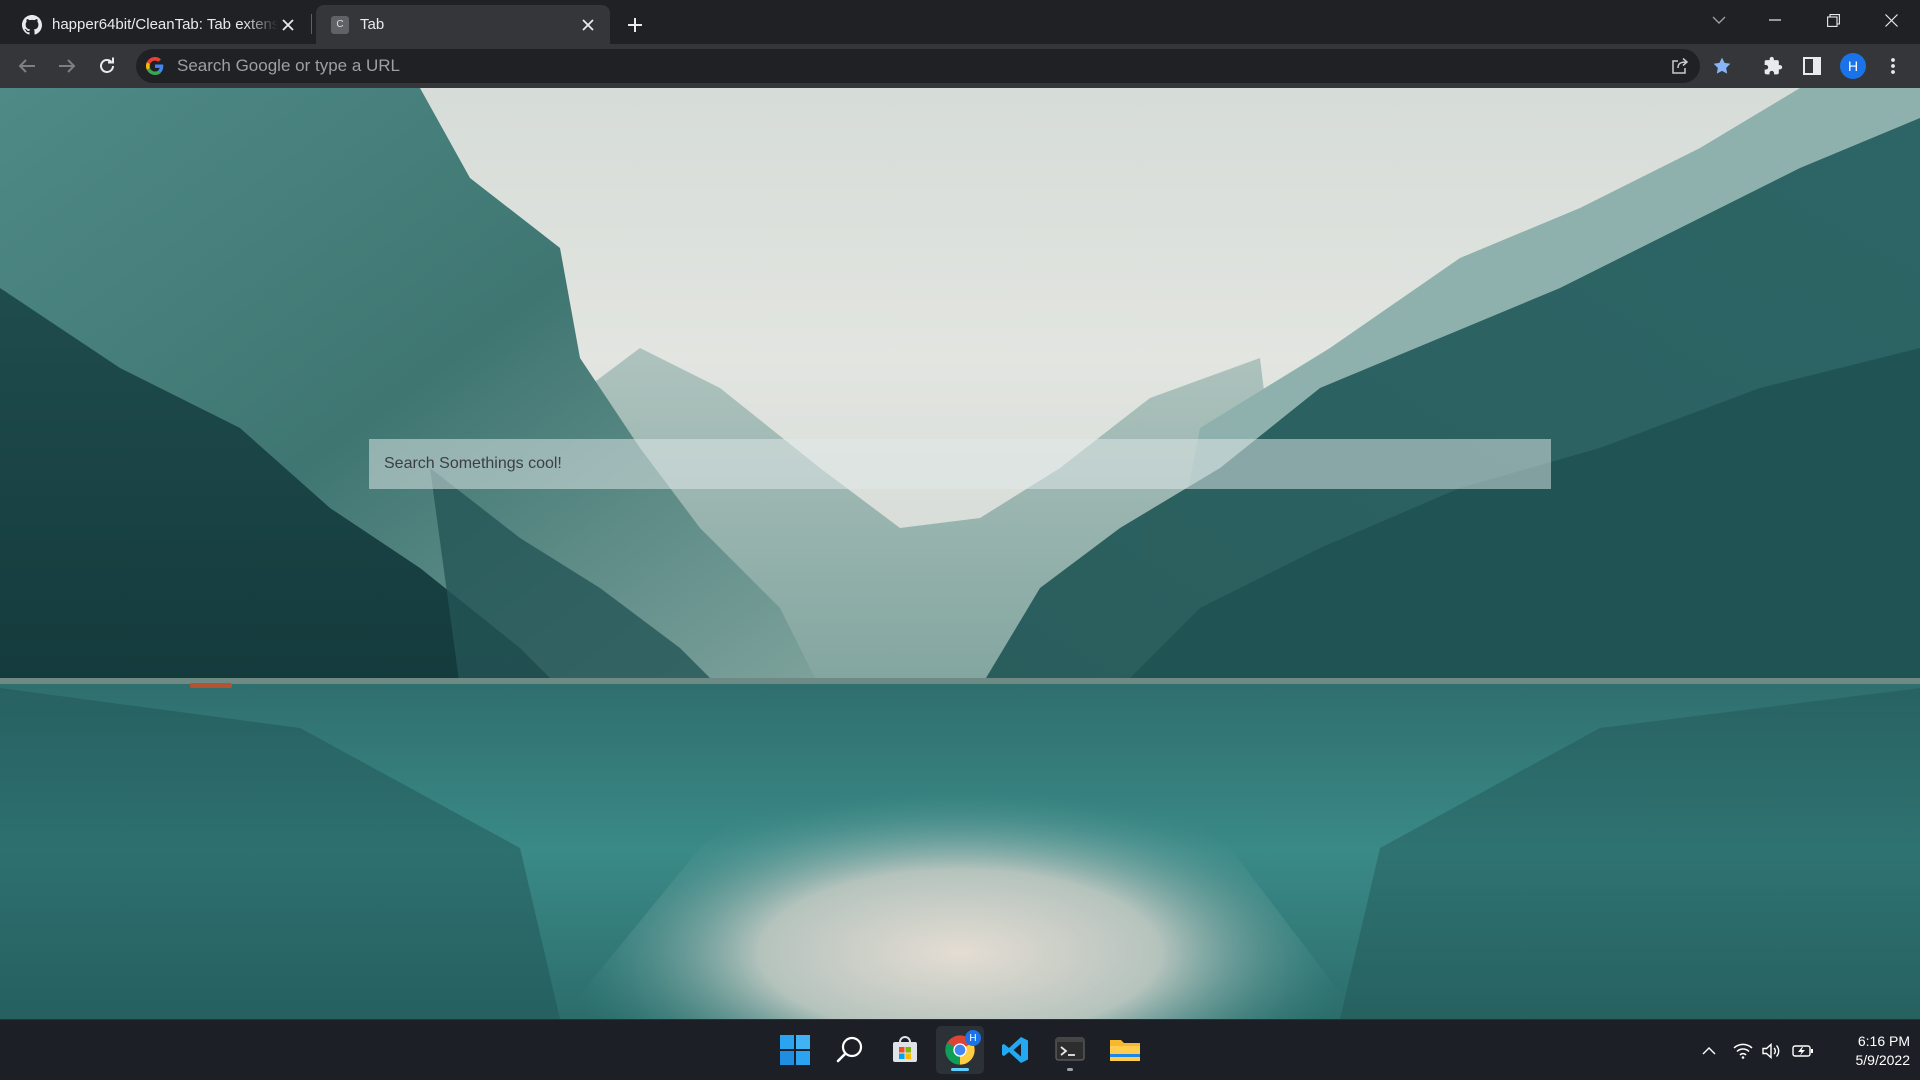 This screenshot has height=1080, width=1920. I want to click on show-hidden-icons-button, so click(1709, 1051).